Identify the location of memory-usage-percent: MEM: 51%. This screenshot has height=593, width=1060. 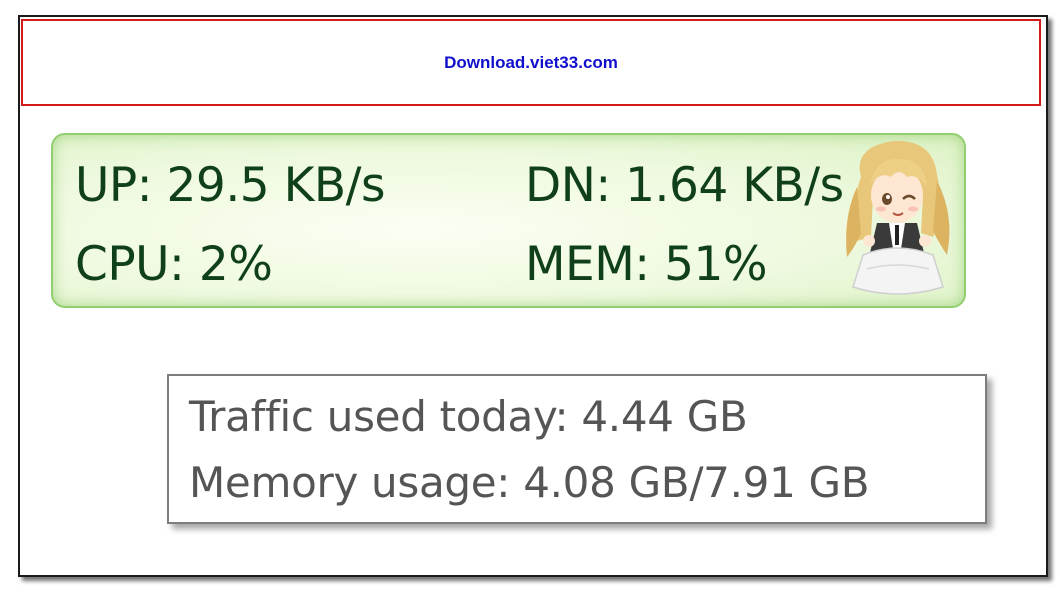
(646, 264).